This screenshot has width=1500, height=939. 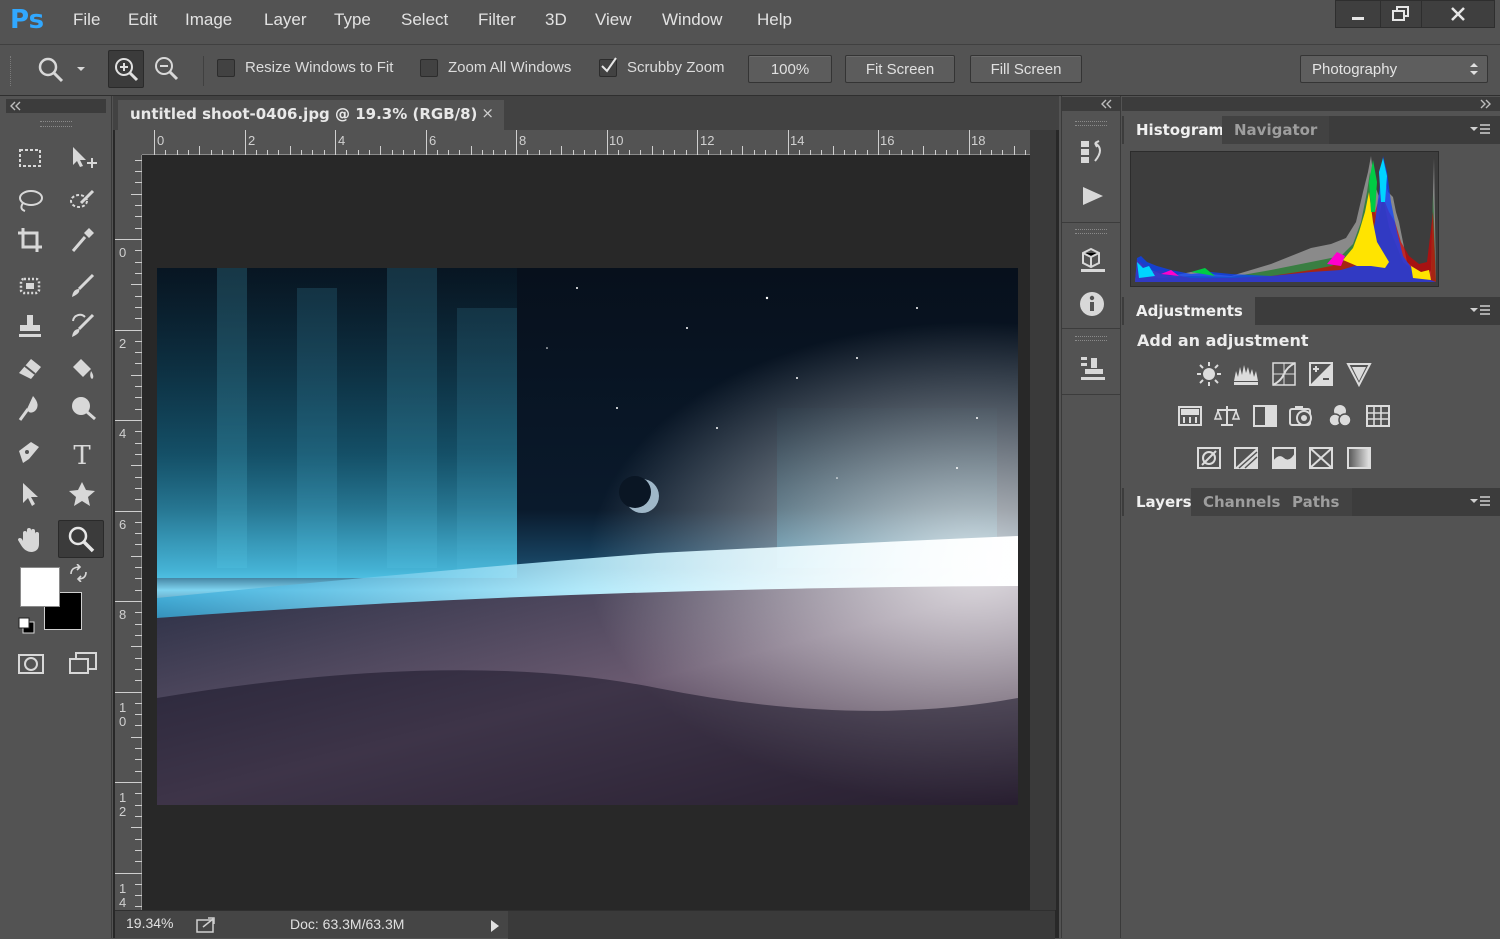 I want to click on dock-actions-button, so click(x=1092, y=196).